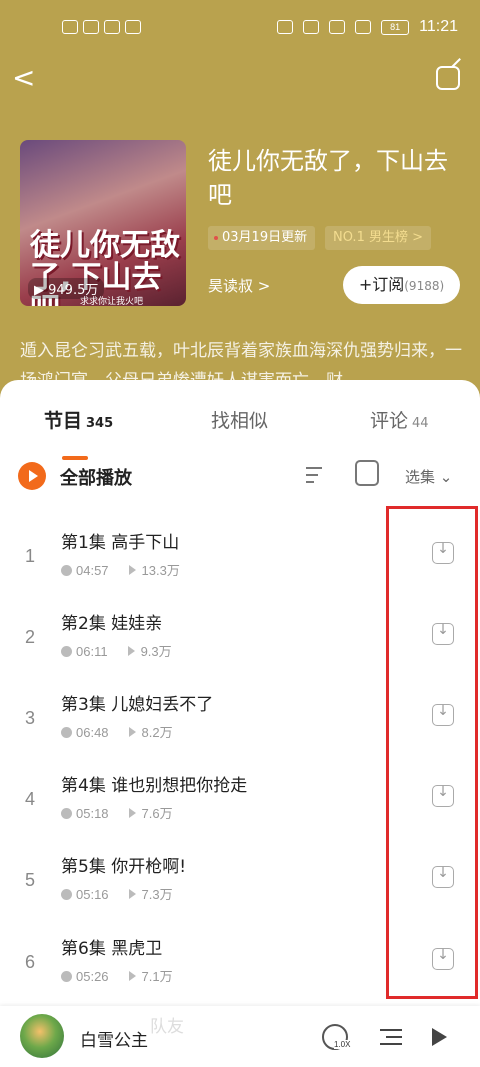 This screenshot has height=1067, width=480. Describe the element at coordinates (30, 880) in the screenshot. I see `episode-number: 5` at that location.